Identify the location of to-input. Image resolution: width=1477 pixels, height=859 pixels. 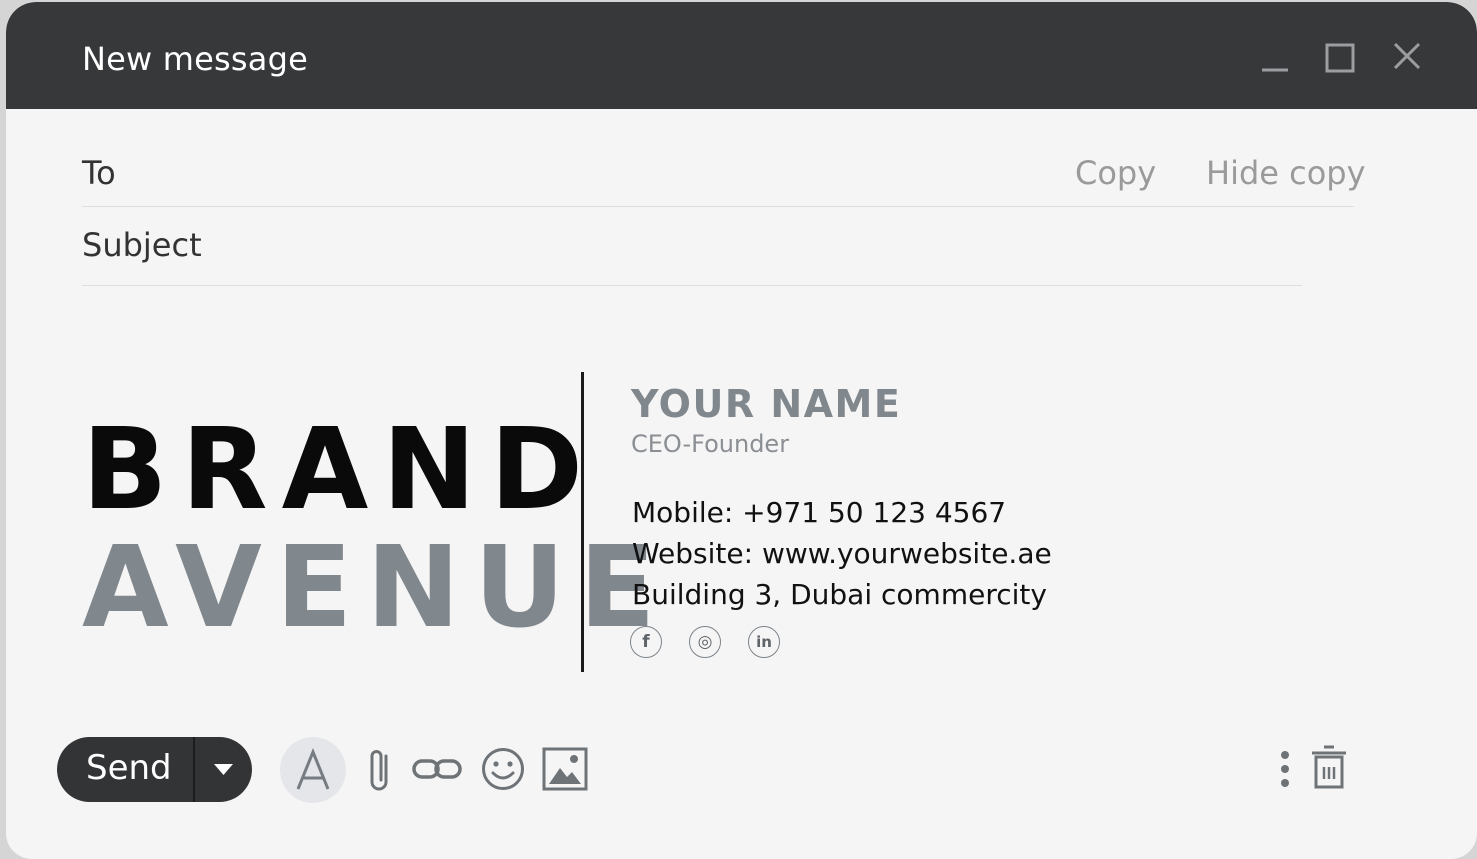
(692, 161).